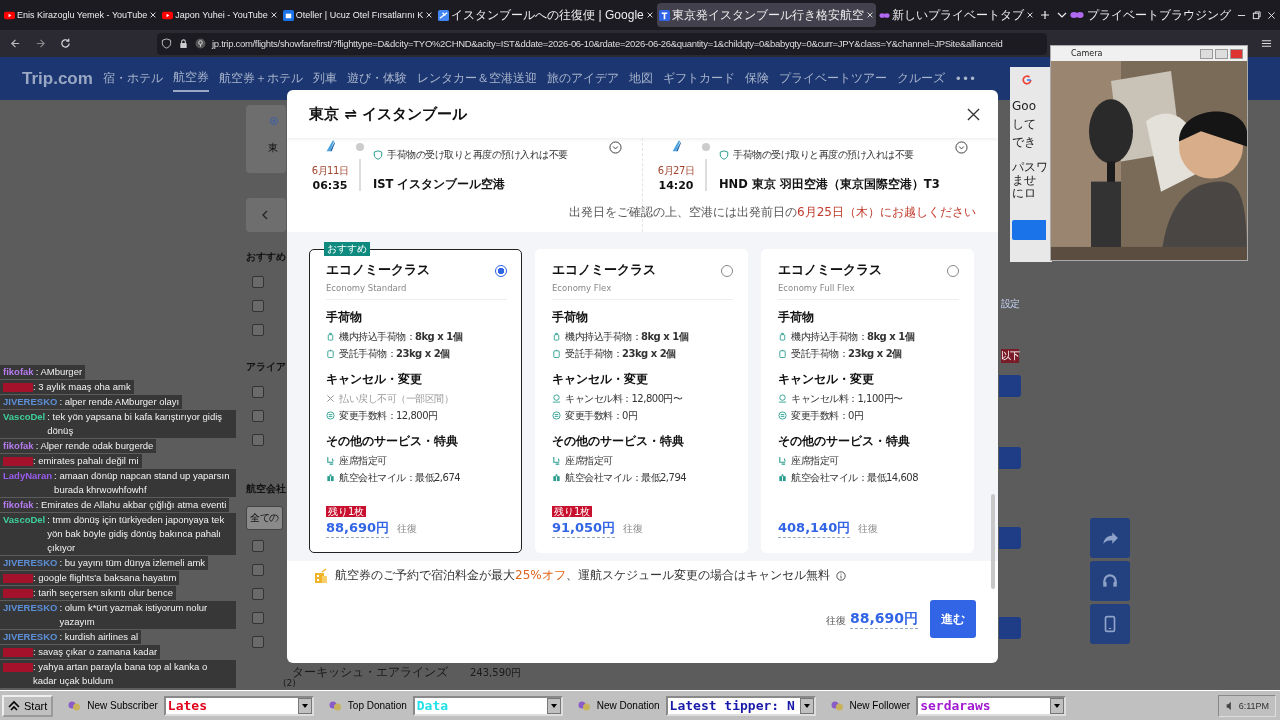  What do you see at coordinates (132, 563) in the screenshot?
I see `chat-text: : bu yayını tüm dünya izlemeli amk` at bounding box center [132, 563].